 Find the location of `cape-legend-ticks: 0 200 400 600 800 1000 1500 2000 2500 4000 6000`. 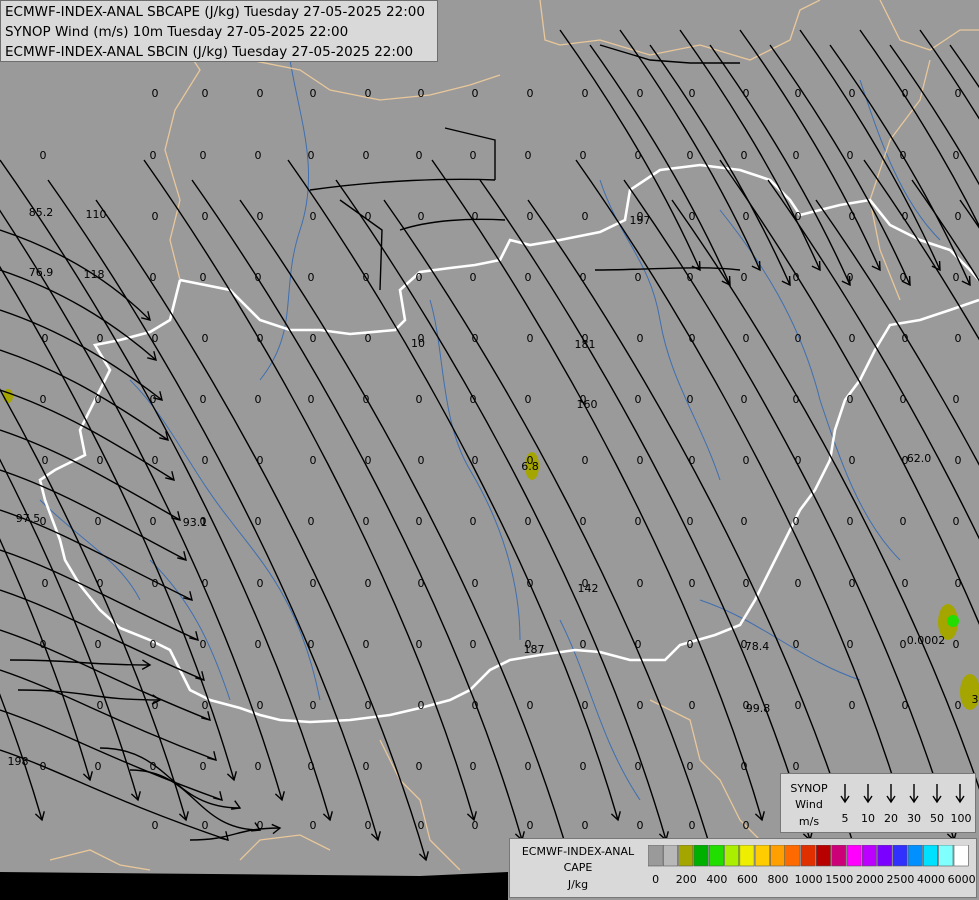

cape-legend-ticks: 0 200 400 600 800 1000 1500 2000 2500 4000 6000 is located at coordinates (811, 881).